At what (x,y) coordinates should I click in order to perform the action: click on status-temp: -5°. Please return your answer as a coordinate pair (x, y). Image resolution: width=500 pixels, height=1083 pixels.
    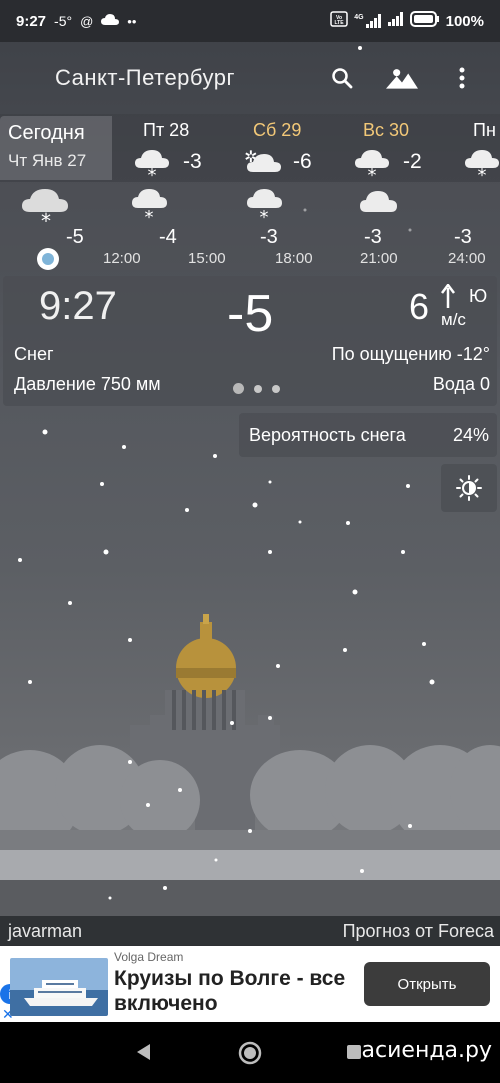
    Looking at the image, I should click on (63, 21).